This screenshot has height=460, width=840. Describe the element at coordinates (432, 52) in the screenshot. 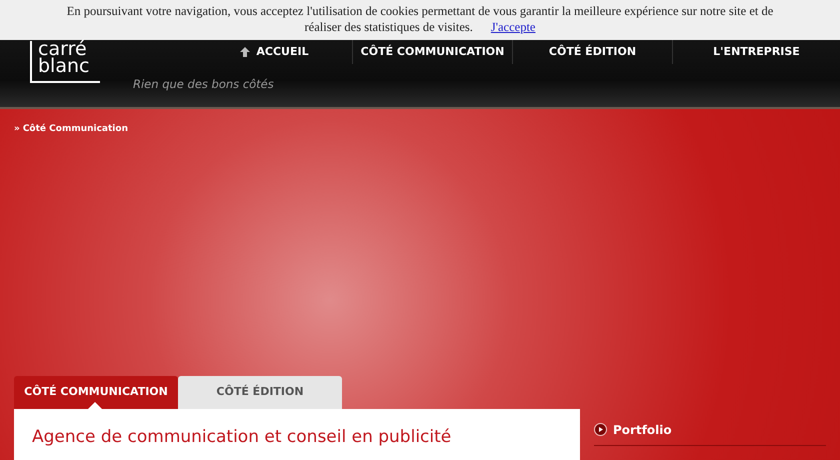

I see `nav-link: CÔTÉ COMMUNICATION` at that location.